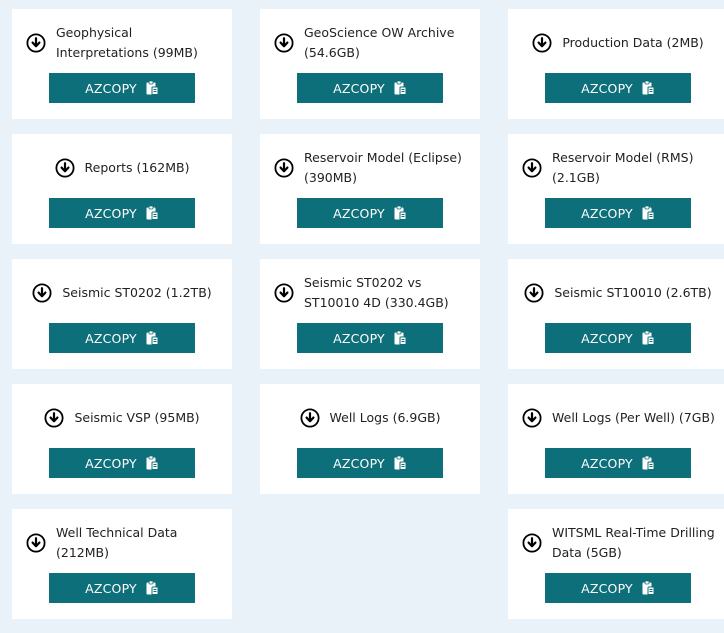  I want to click on dataset-card: Seismic ST10010 (2.6TB) AZCOPY, so click(616, 314).